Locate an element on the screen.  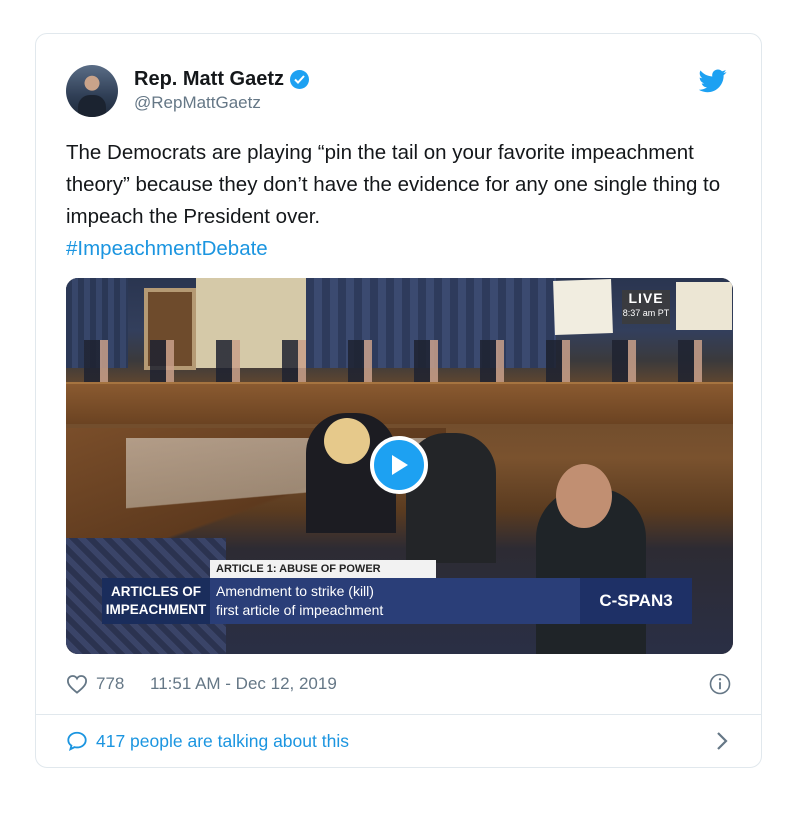
chevron-right-icon is located at coordinates (722, 741).